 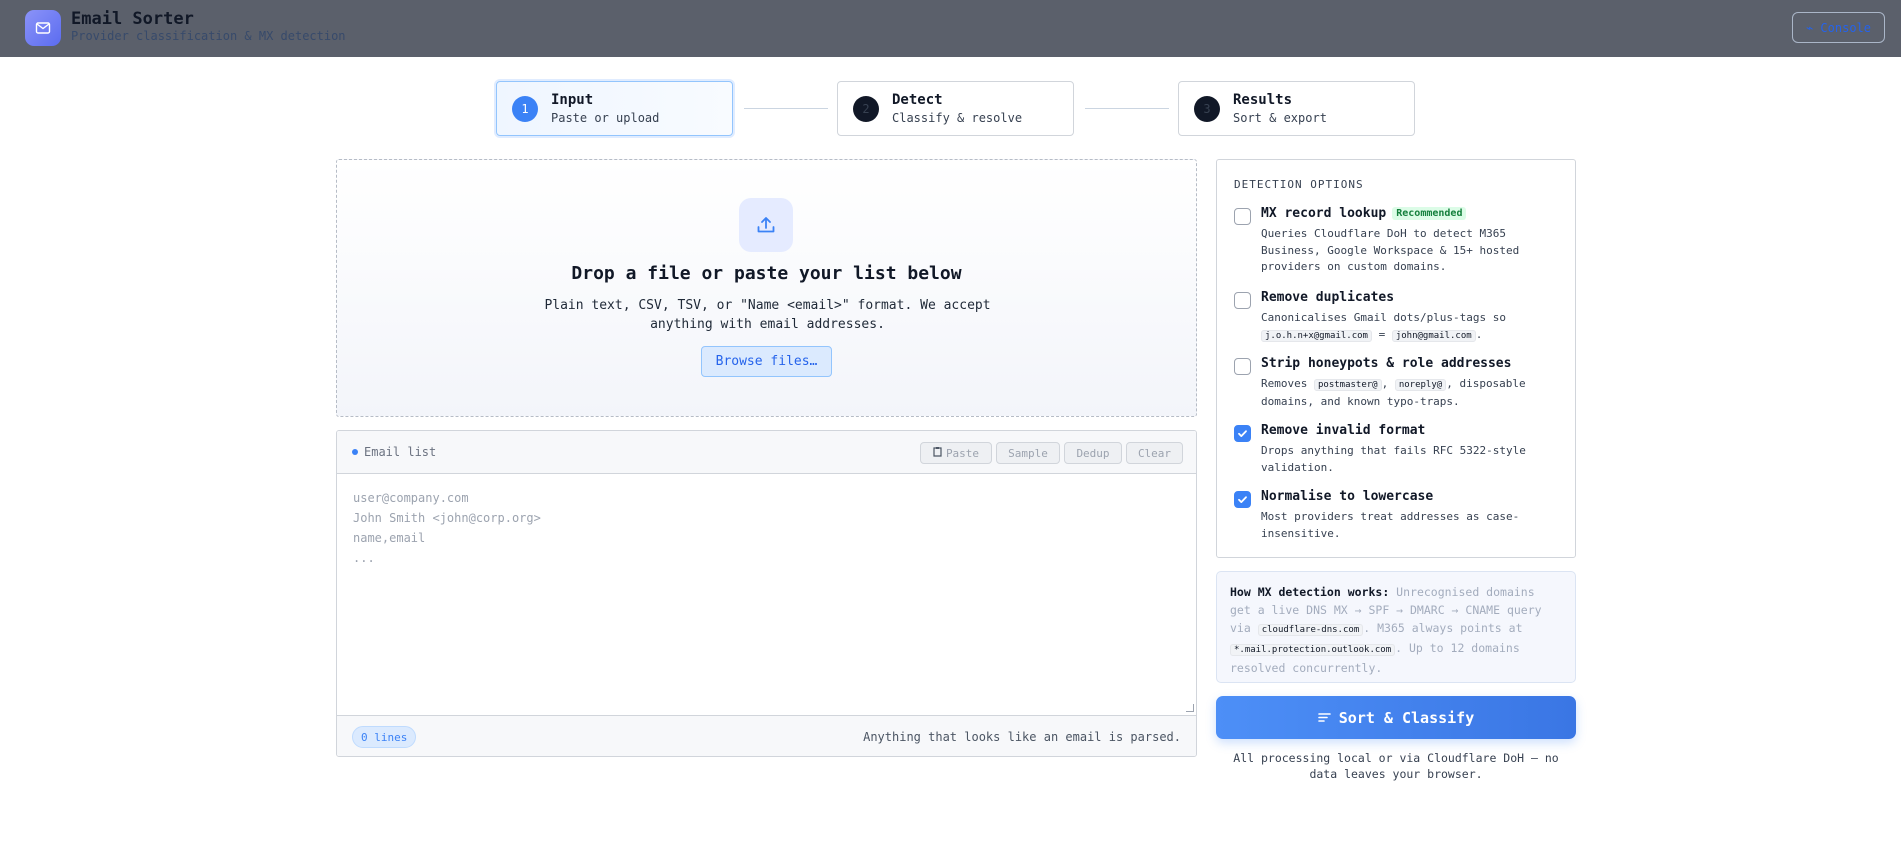 What do you see at coordinates (1093, 453) in the screenshot?
I see `dedup-button: Dedup` at bounding box center [1093, 453].